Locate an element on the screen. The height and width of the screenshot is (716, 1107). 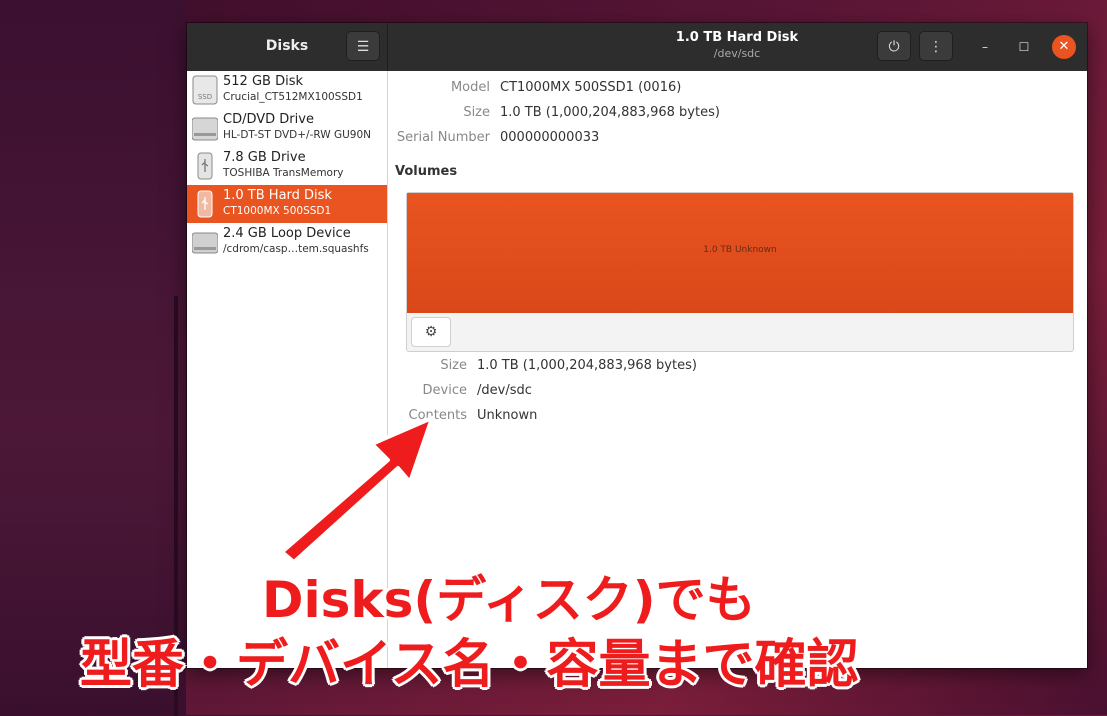
serial-value: 000000000033 is located at coordinates (550, 137).